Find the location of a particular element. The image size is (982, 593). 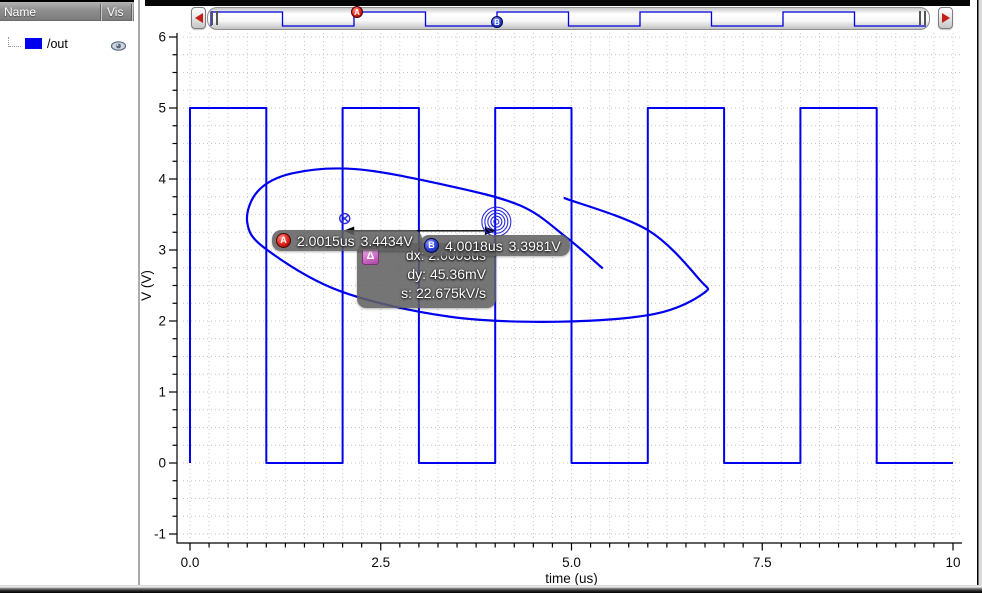

left-arrow-icon is located at coordinates (198, 18).